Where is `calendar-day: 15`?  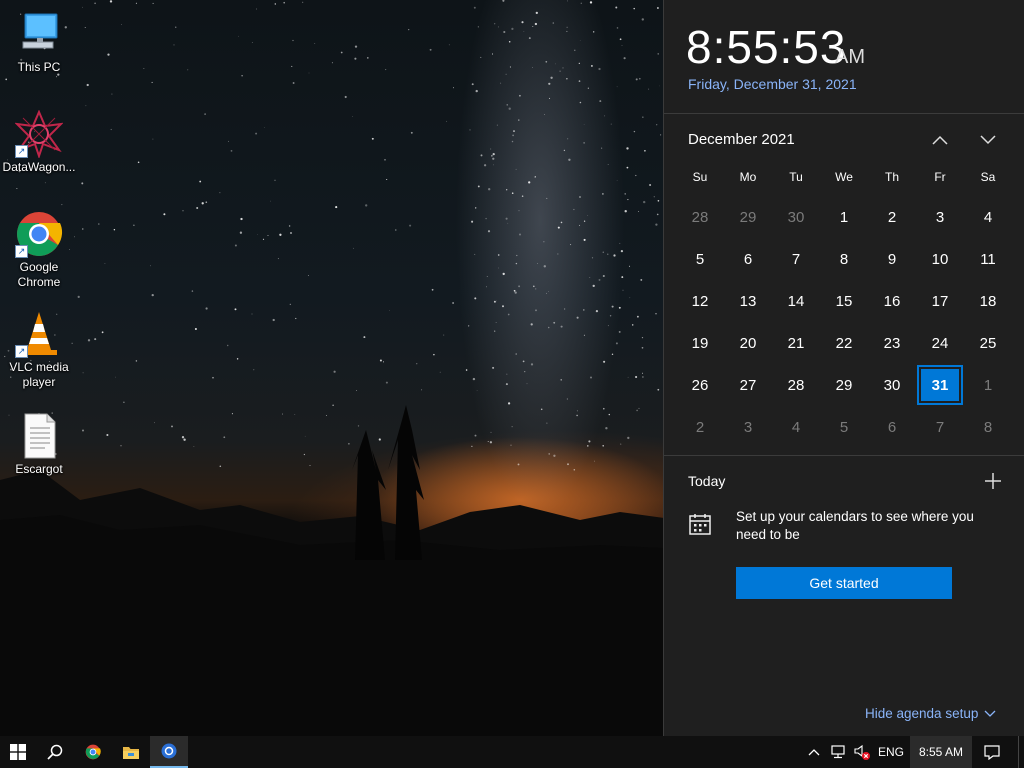 calendar-day: 15 is located at coordinates (844, 301).